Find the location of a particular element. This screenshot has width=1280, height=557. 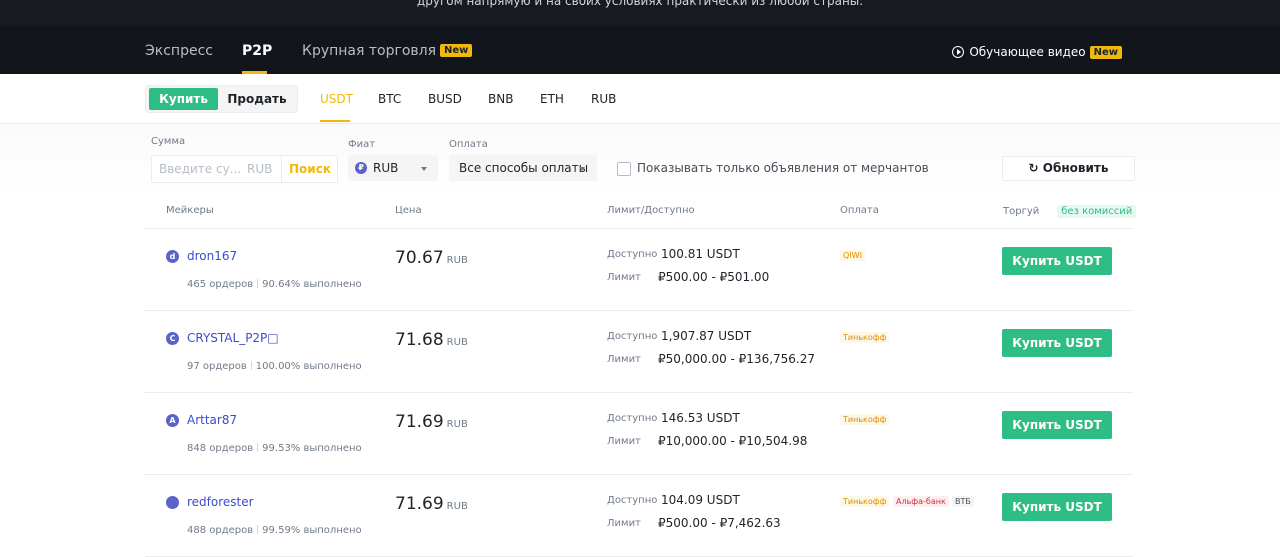

order-count: 848 ордеров is located at coordinates (220, 448).